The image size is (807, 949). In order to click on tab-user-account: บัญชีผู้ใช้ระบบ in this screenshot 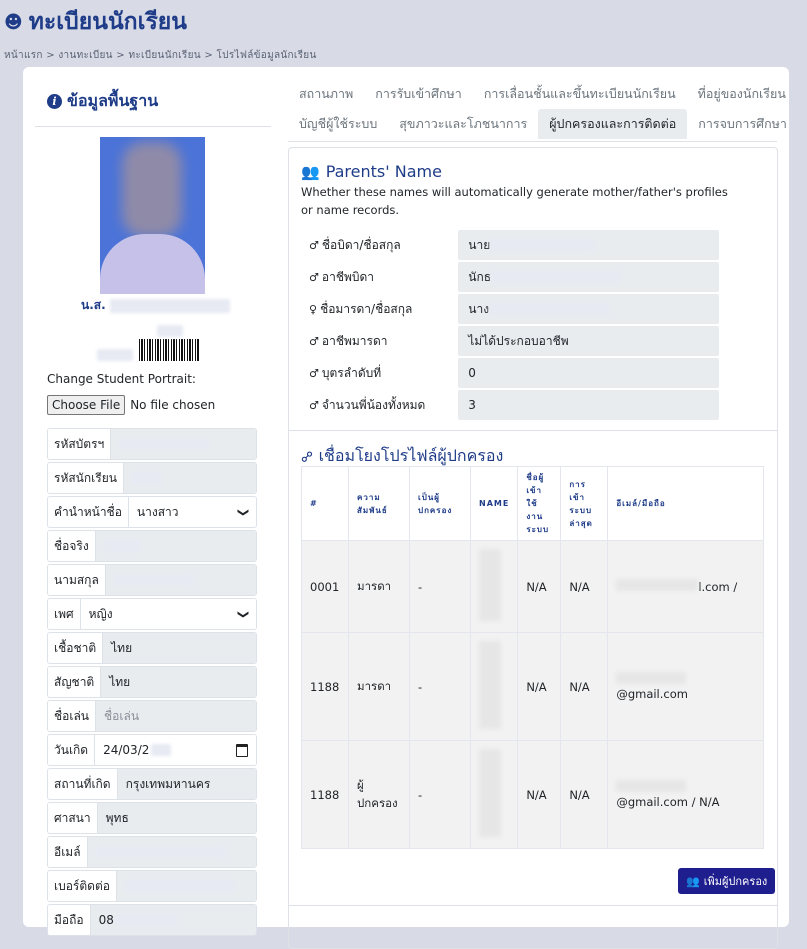, I will do `click(338, 124)`.